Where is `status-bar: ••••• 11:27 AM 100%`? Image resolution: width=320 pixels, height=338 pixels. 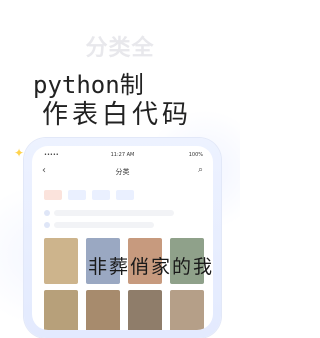
status-bar: ••••• 11:27 AM 100% is located at coordinates (122, 155).